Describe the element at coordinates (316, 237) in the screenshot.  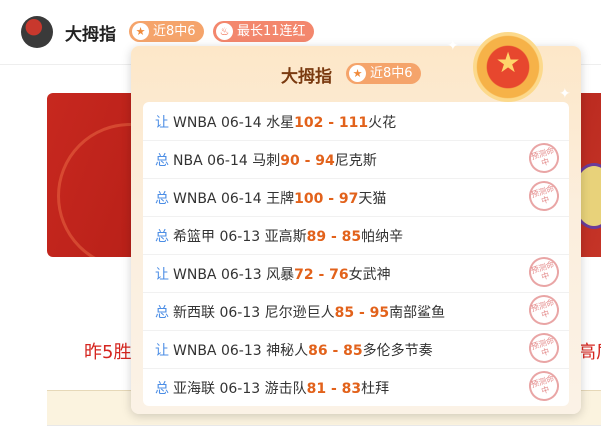
I see `home-score: 89` at that location.